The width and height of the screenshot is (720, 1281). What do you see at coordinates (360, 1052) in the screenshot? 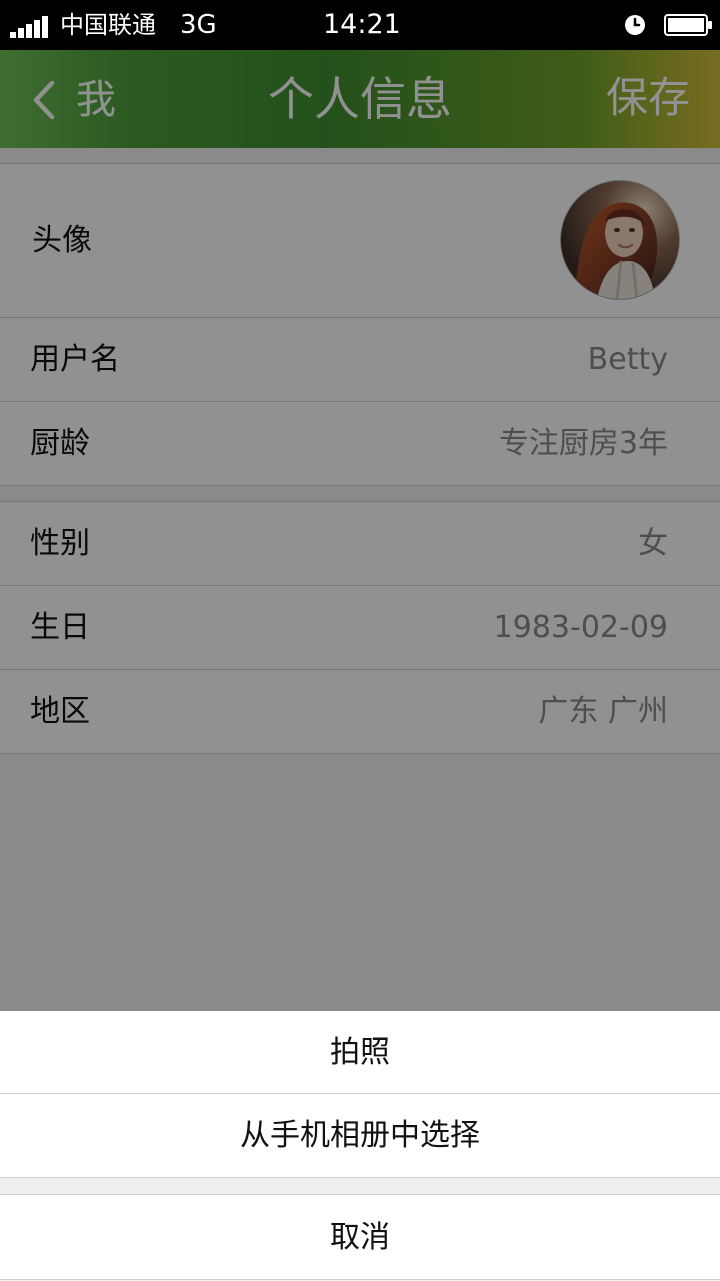
I see `take-photo-button: 拍照` at bounding box center [360, 1052].